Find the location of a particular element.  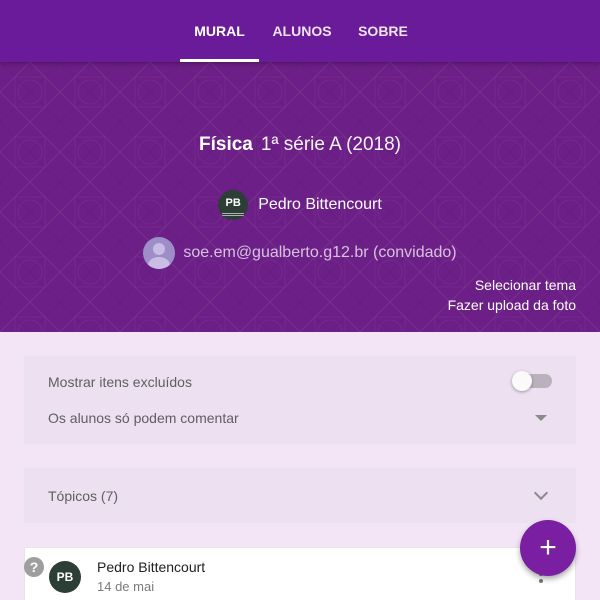

tab-mural: MURAL is located at coordinates (219, 31).